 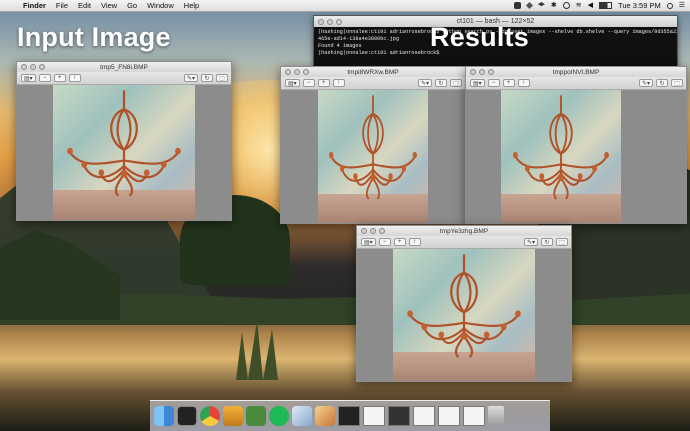 What do you see at coordinates (256, 416) in the screenshot?
I see `evernote-icon` at bounding box center [256, 416].